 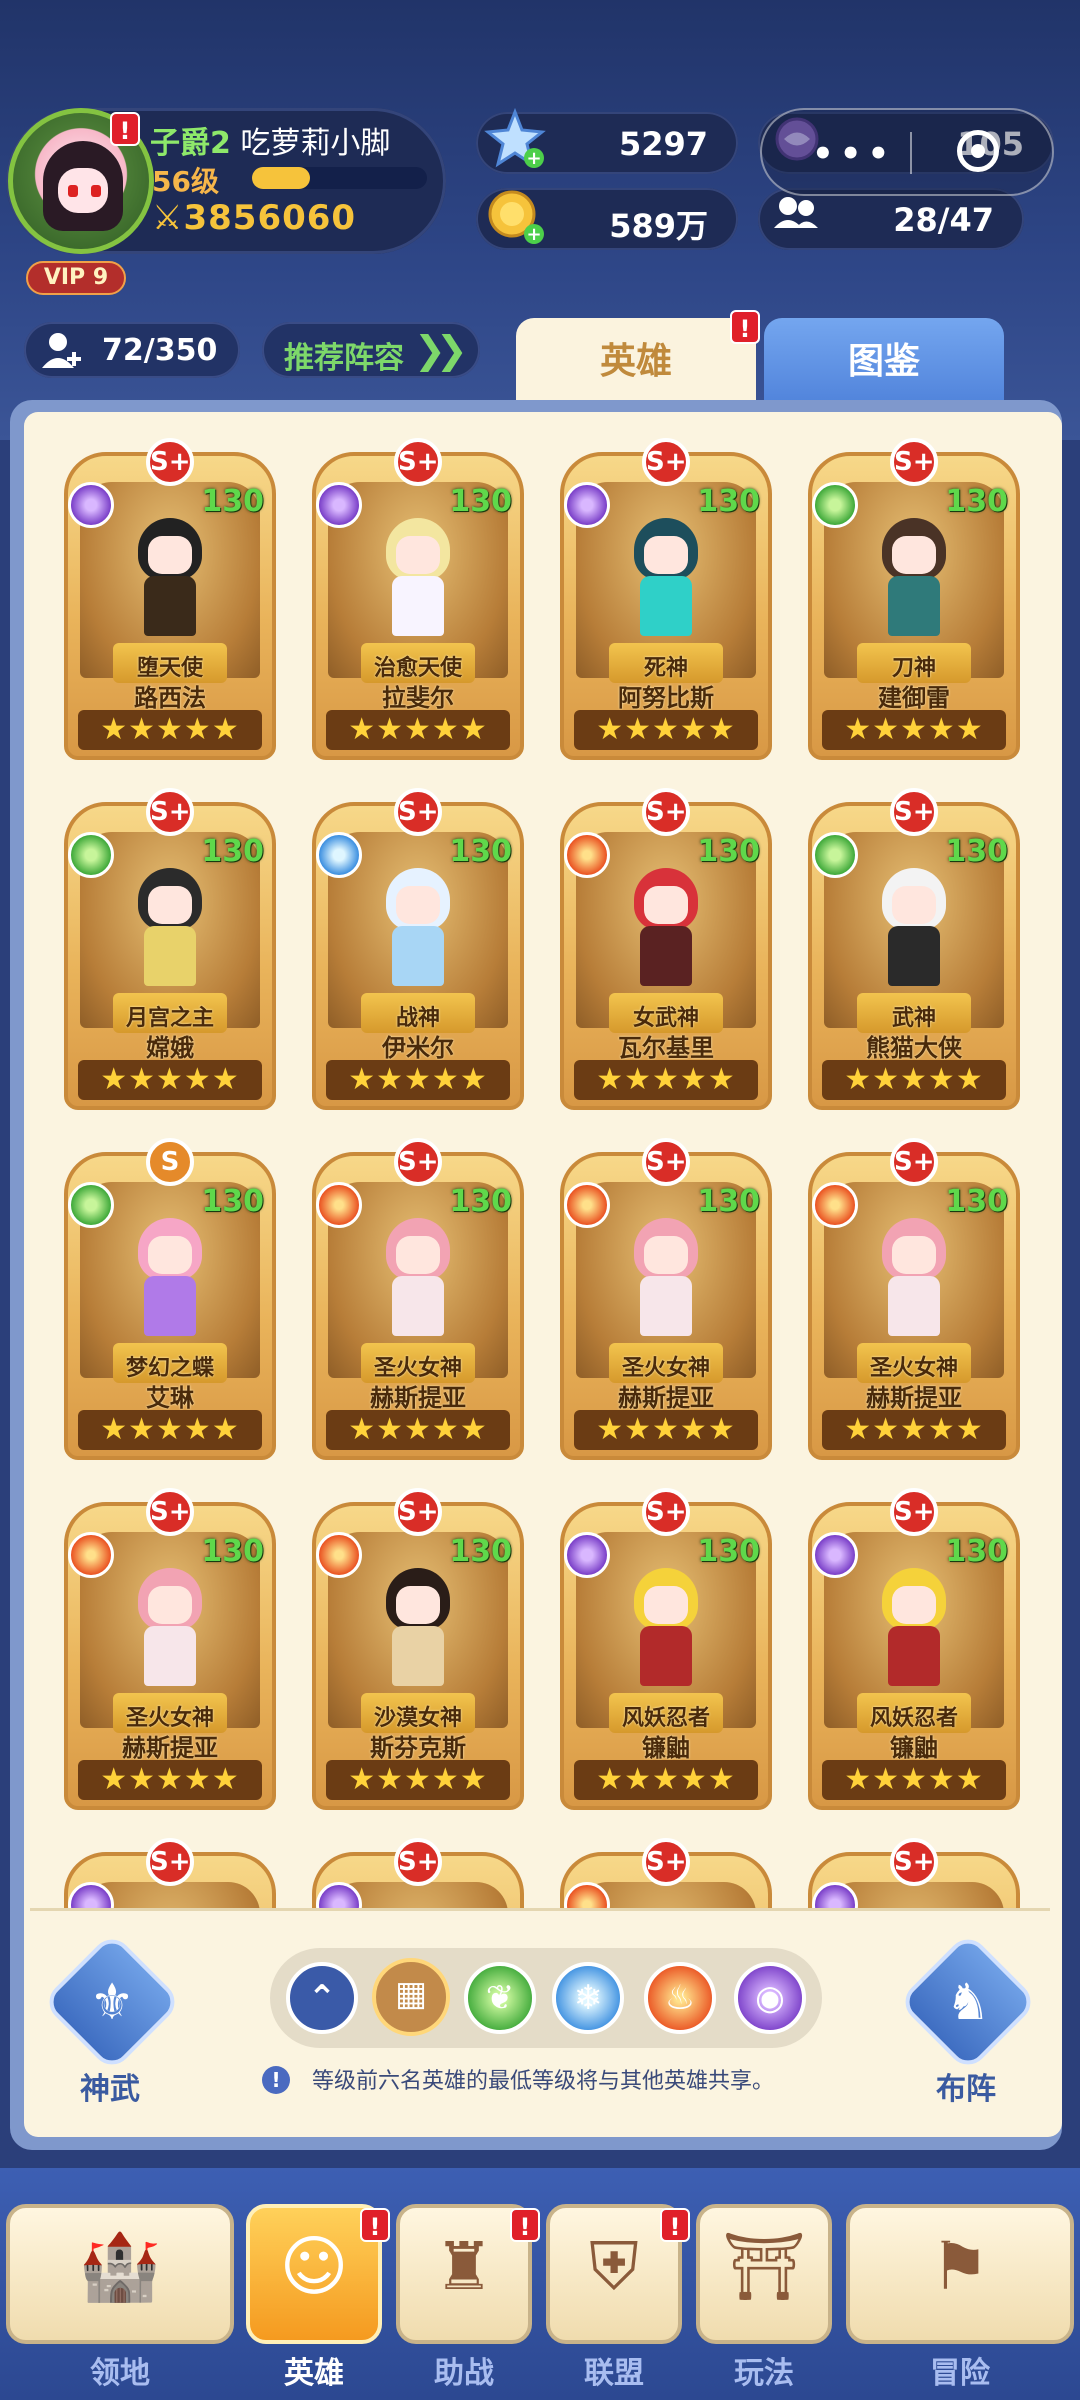 I want to click on nav-support-label: 助战, so click(x=464, y=2373).